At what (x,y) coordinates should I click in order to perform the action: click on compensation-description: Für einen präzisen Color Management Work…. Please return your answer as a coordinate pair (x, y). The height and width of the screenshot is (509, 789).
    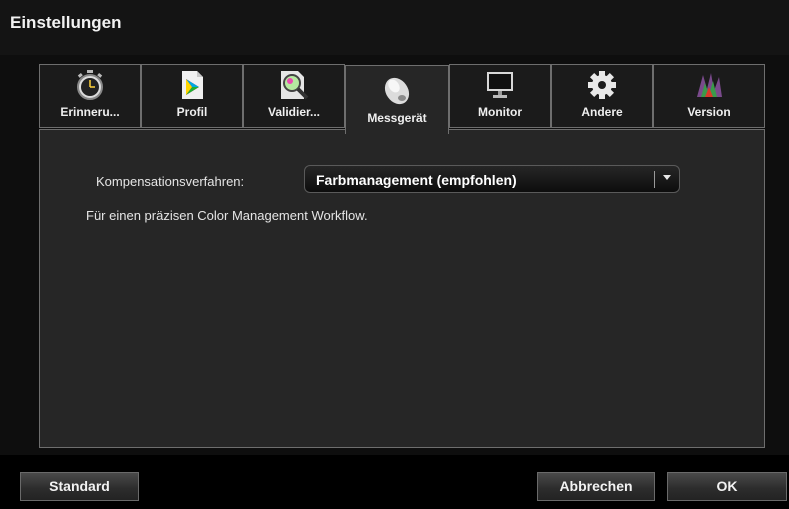
    Looking at the image, I should click on (227, 215).